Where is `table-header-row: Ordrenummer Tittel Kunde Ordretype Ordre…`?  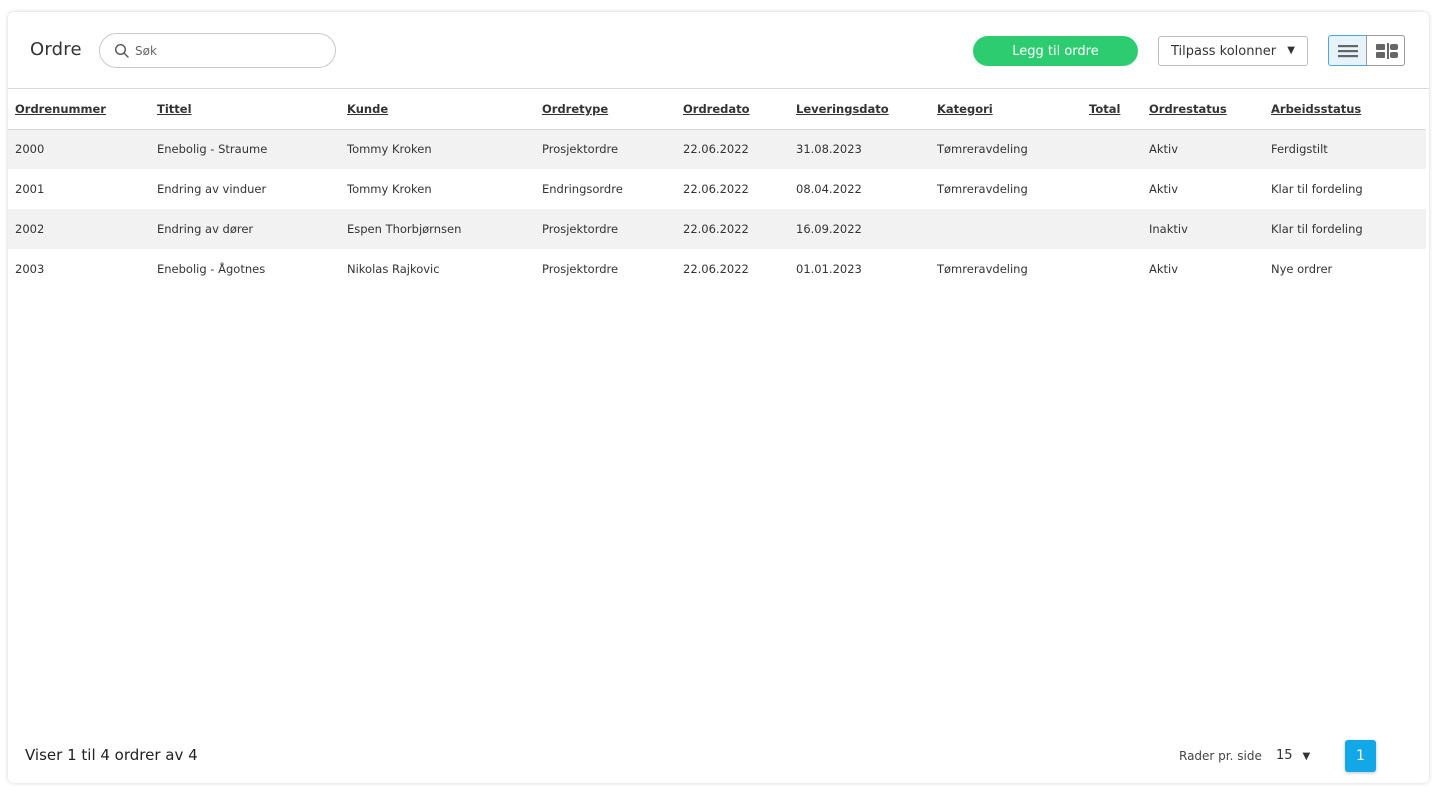
table-header-row: Ordrenummer Tittel Kunde Ordretype Ordre… is located at coordinates (717, 109).